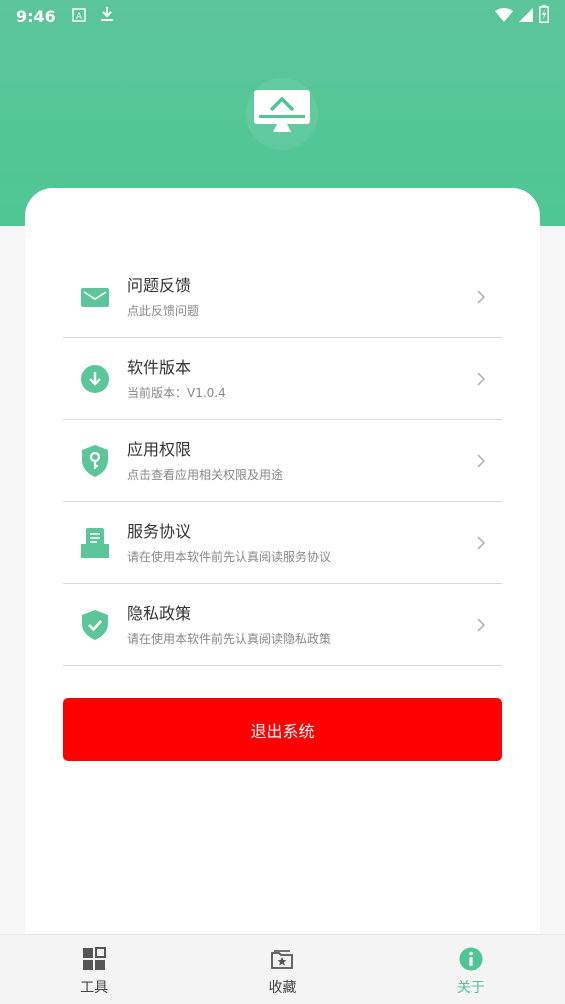 The height and width of the screenshot is (1004, 565). Describe the element at coordinates (95, 958) in the screenshot. I see `grid-icon` at that location.